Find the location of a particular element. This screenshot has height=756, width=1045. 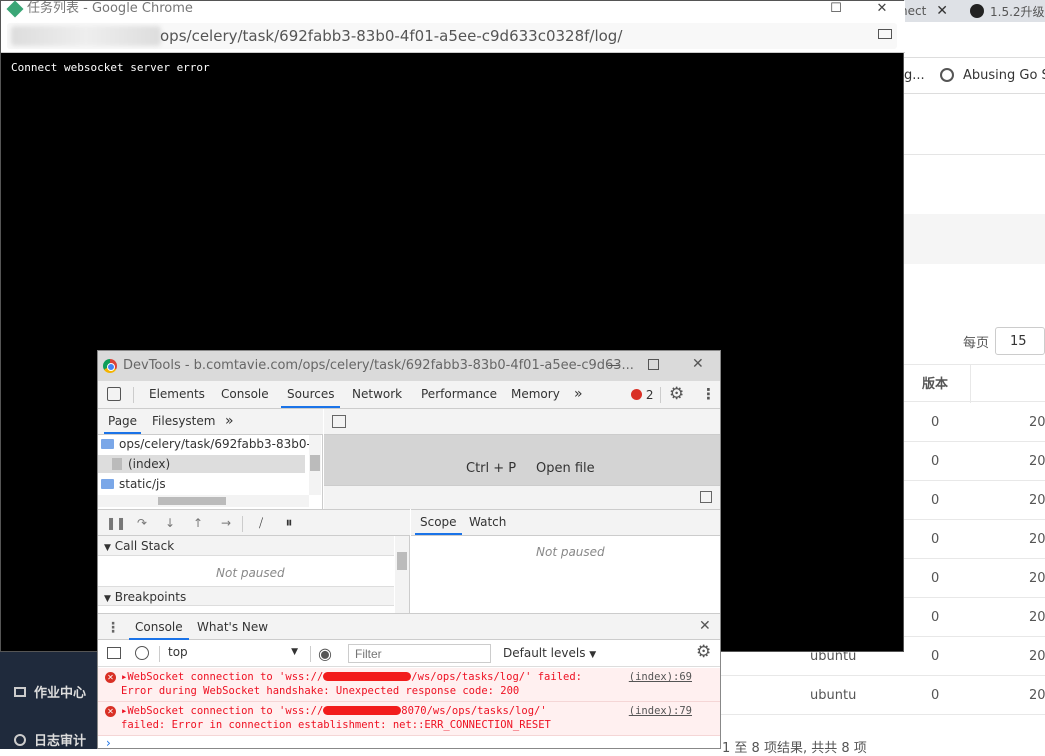

tab-network: Network is located at coordinates (377, 394).